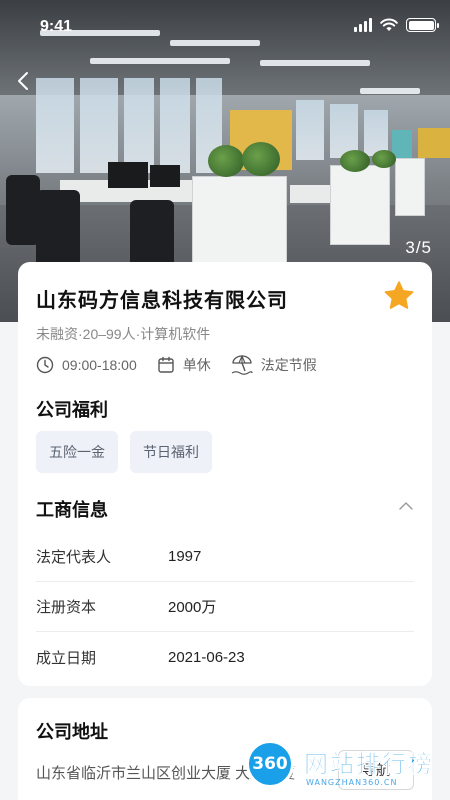 This screenshot has height=800, width=450. I want to click on work-meta-row: 09:00-18:00 单休 法定节假, so click(186, 365).